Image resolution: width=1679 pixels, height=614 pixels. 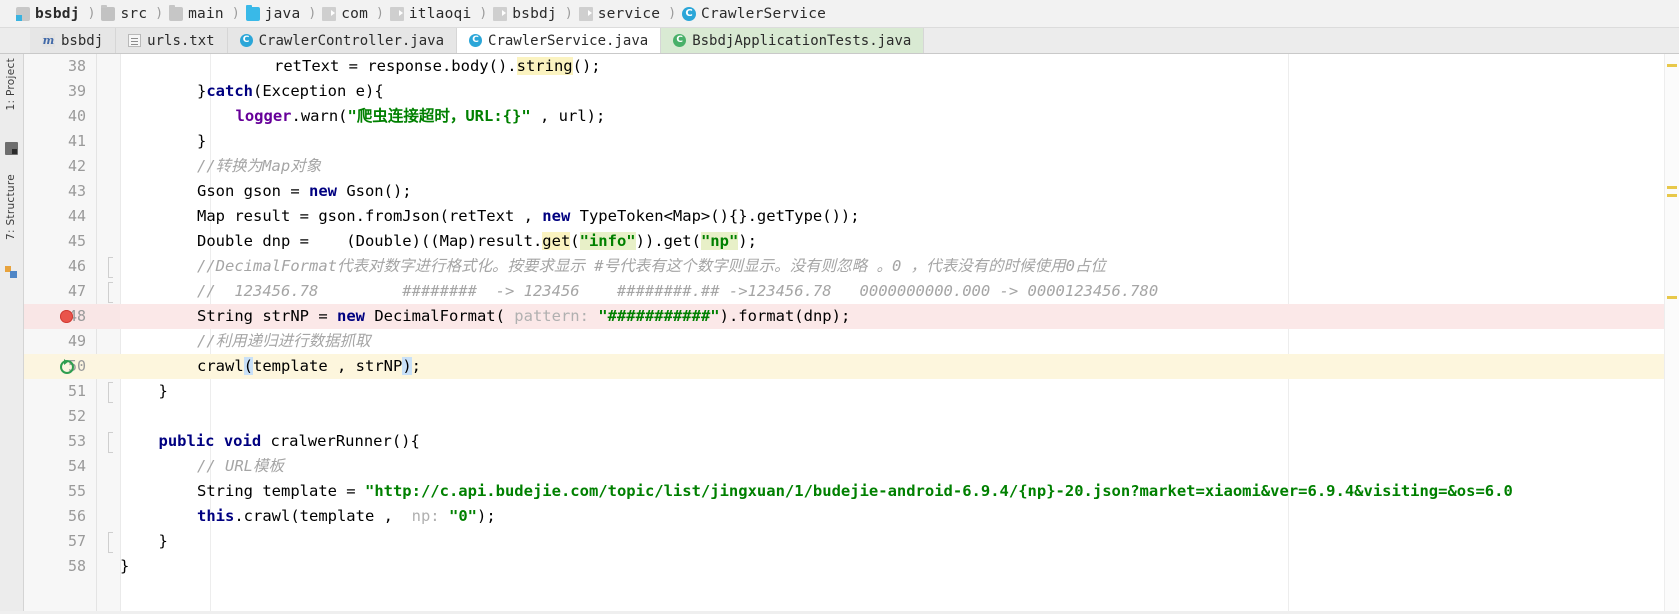 I want to click on recursive-call-icon, so click(x=67, y=366).